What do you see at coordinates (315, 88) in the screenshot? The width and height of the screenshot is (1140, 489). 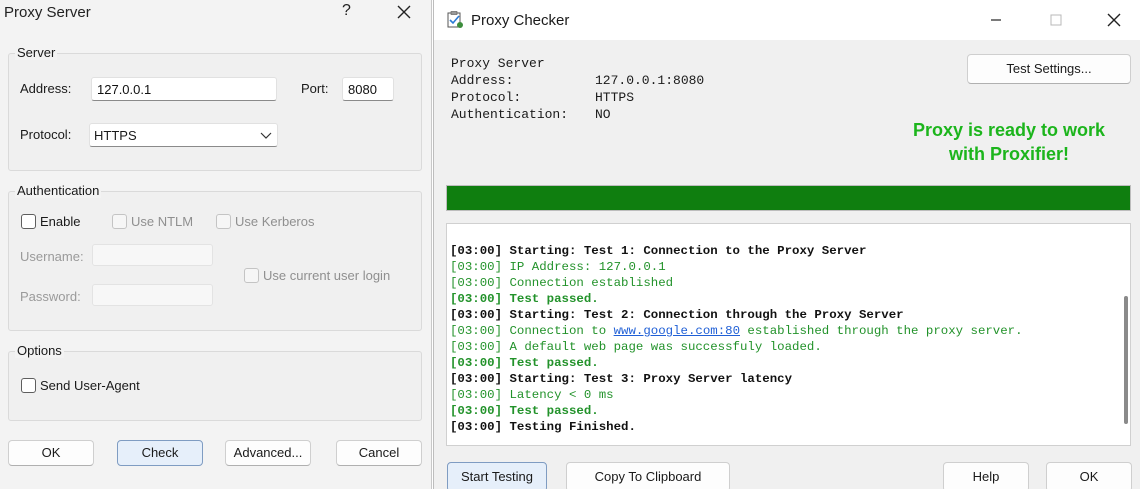 I see `port-label: Port:` at bounding box center [315, 88].